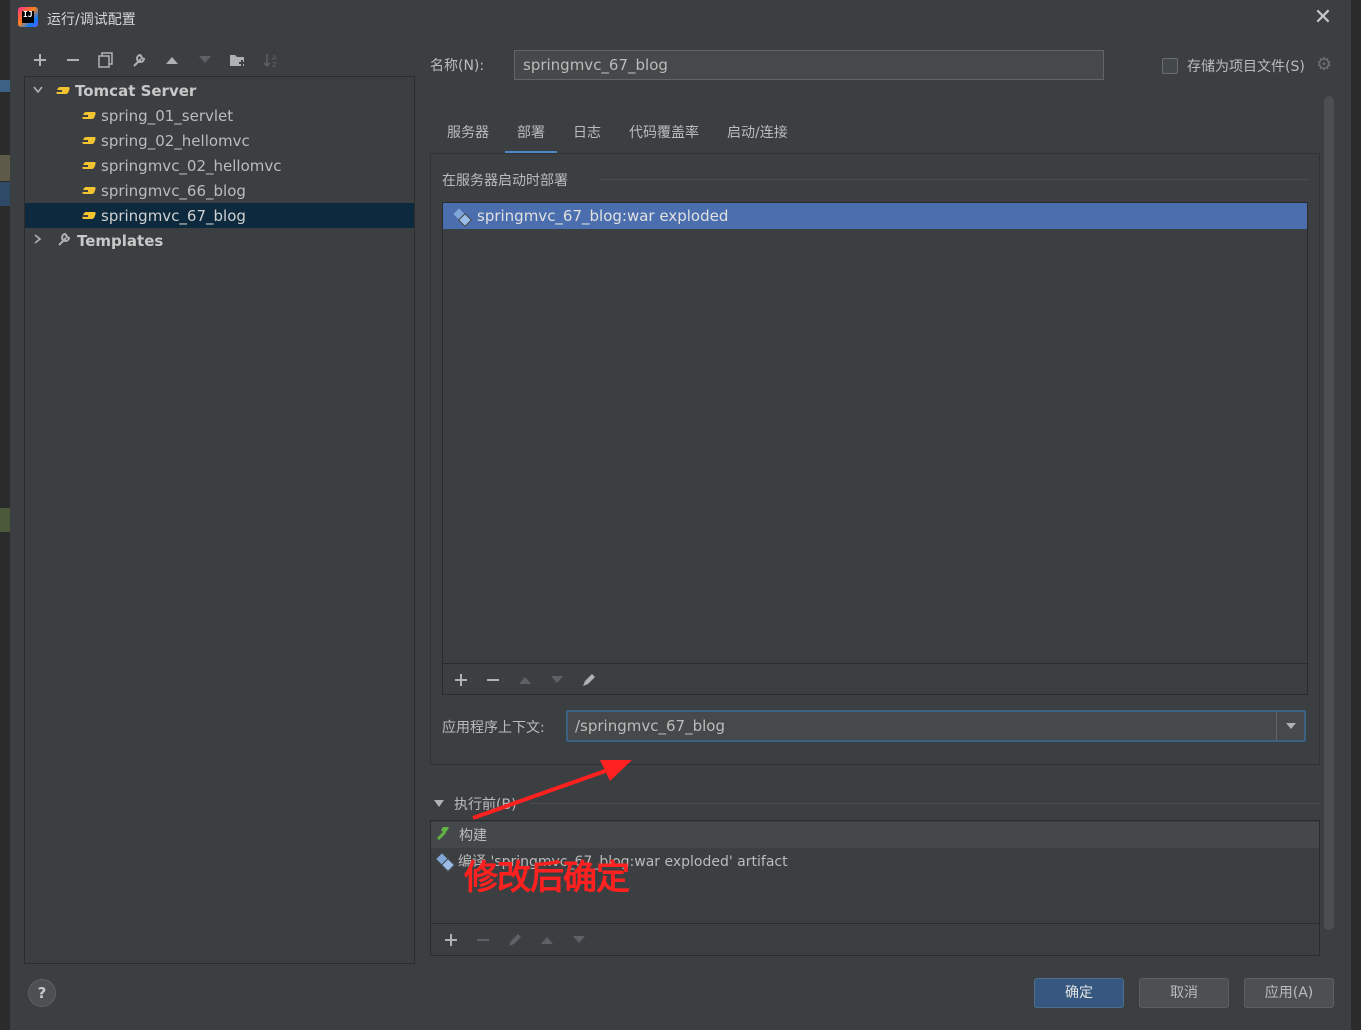  I want to click on name-input: springmvc_67_blog, so click(809, 65).